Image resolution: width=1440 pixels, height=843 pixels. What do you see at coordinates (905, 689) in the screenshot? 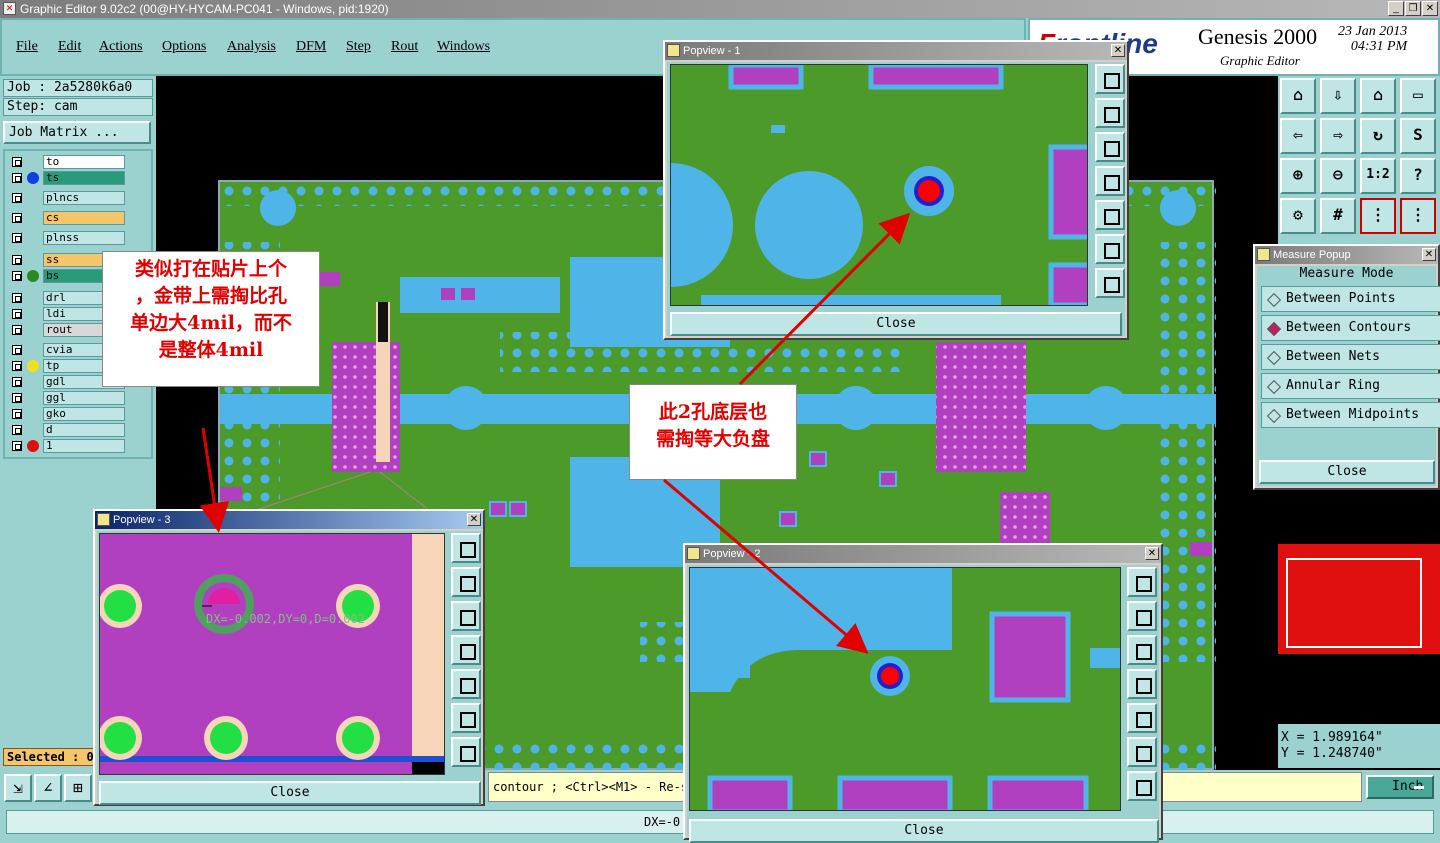
I see `popview-2-view` at bounding box center [905, 689].